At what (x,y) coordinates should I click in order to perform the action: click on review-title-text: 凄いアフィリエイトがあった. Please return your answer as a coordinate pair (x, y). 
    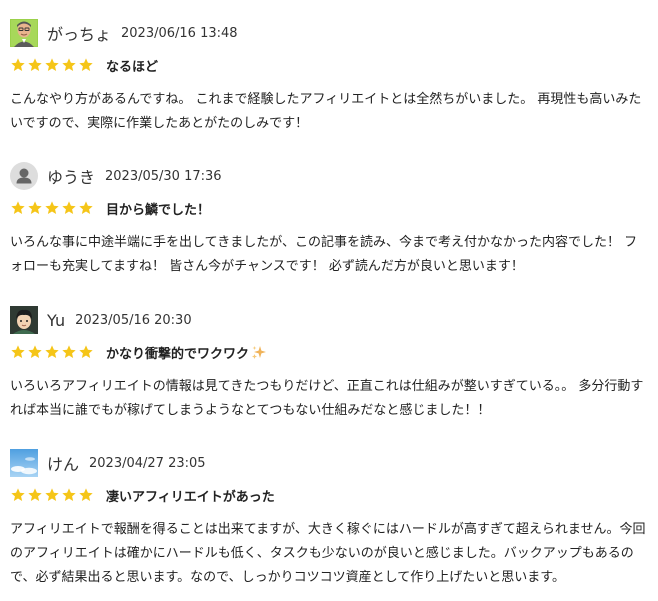
    Looking at the image, I should click on (190, 497).